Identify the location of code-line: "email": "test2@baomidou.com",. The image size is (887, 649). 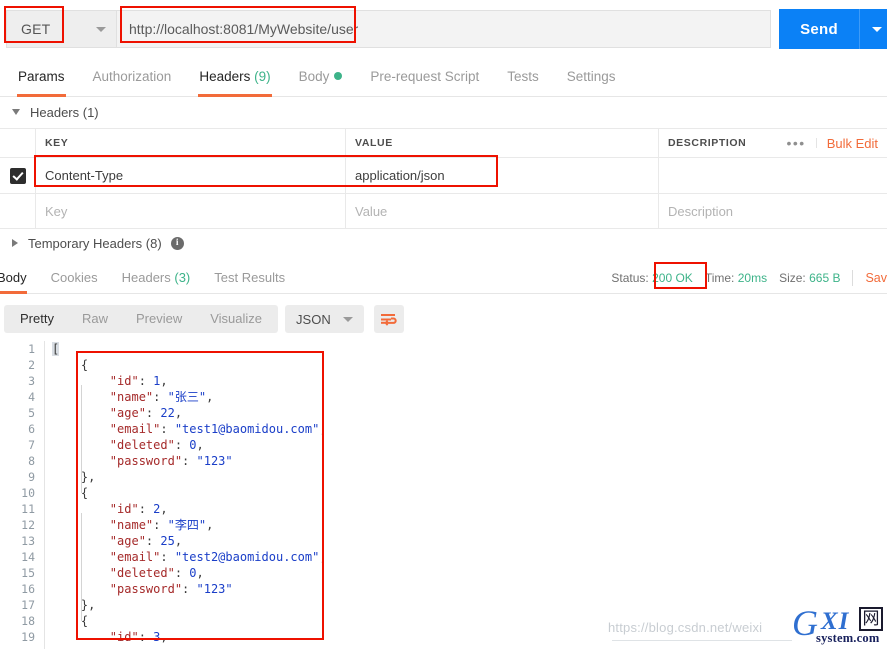
(189, 557).